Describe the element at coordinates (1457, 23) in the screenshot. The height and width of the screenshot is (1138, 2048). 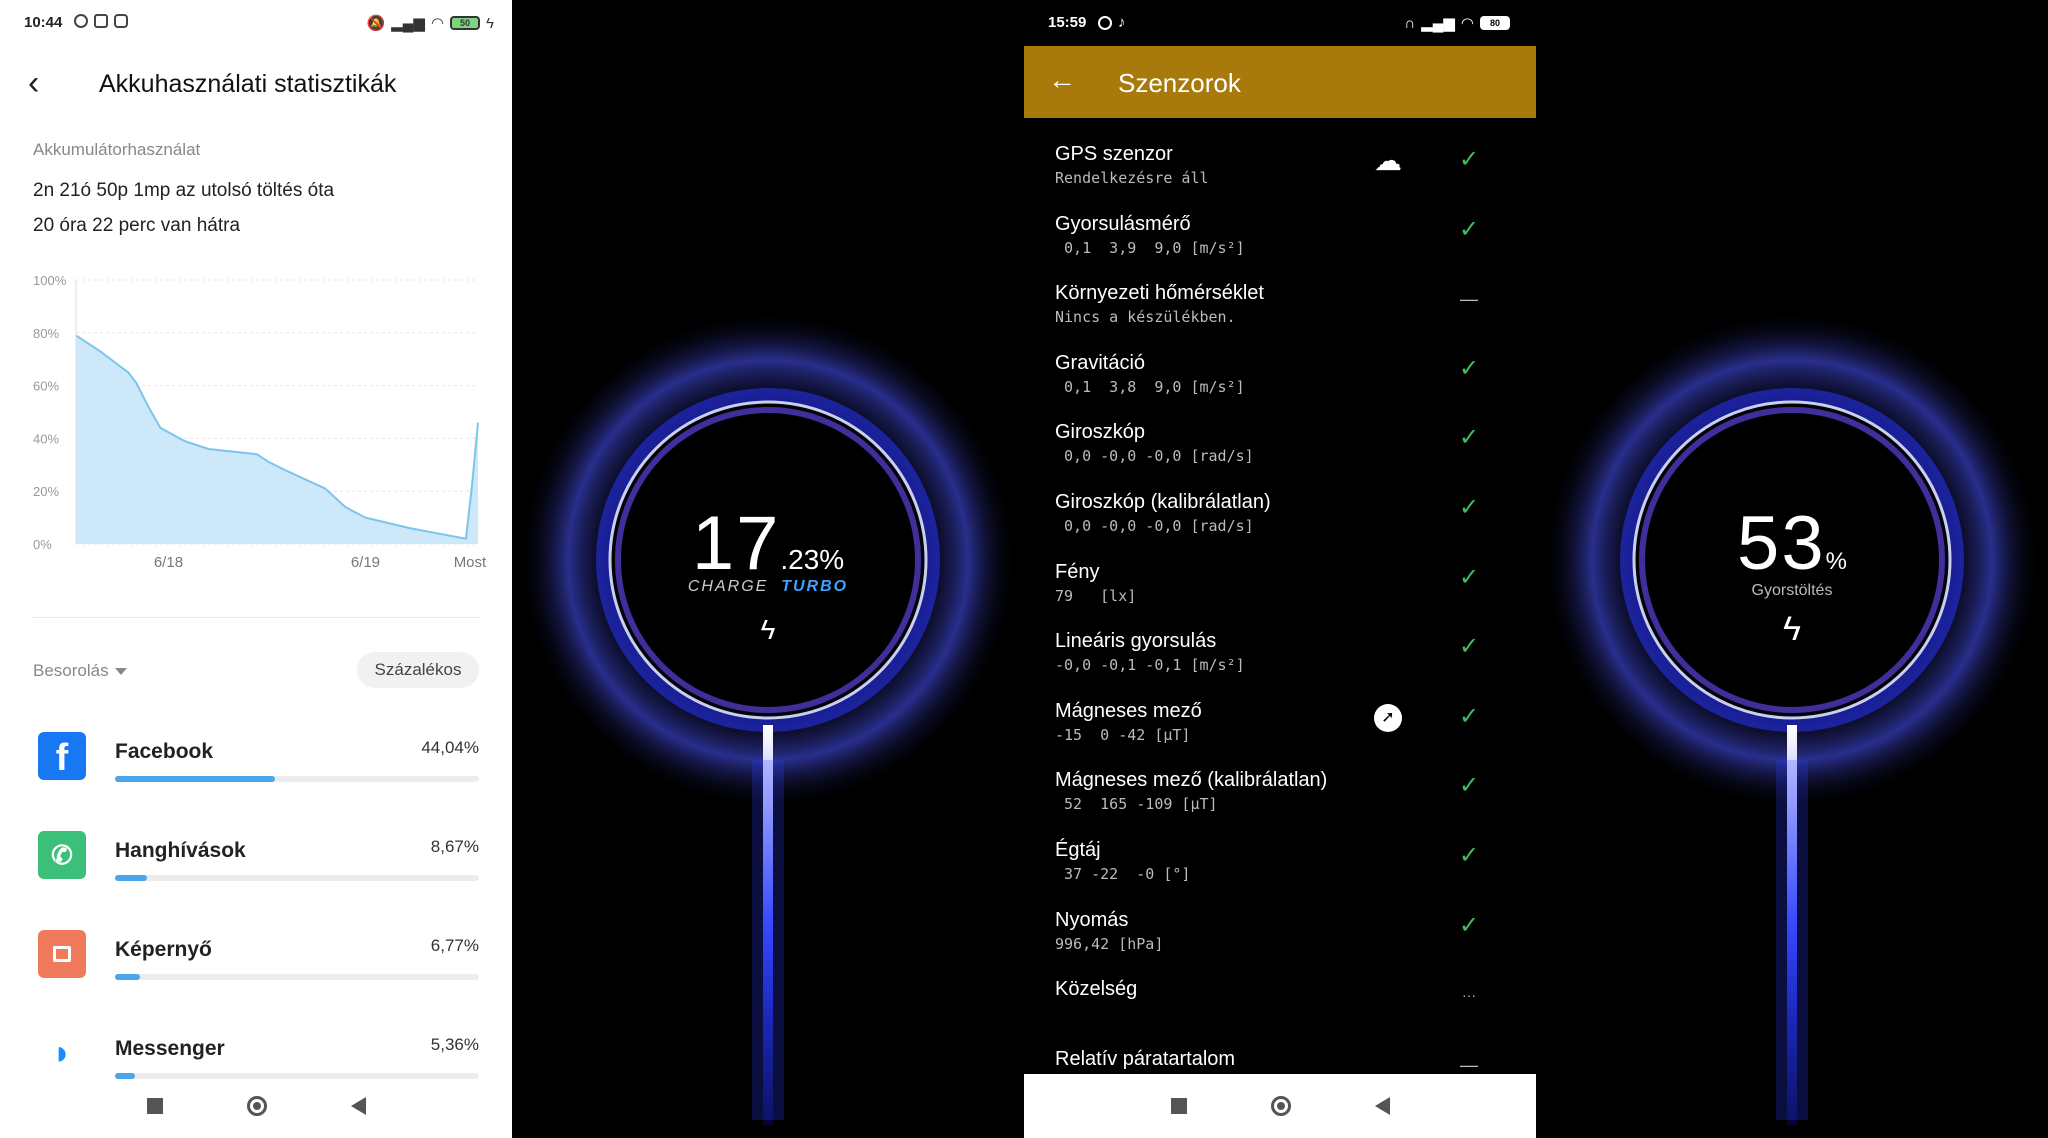
I see `system-icons: ∩ ▂▄▆ ◠ 80` at that location.